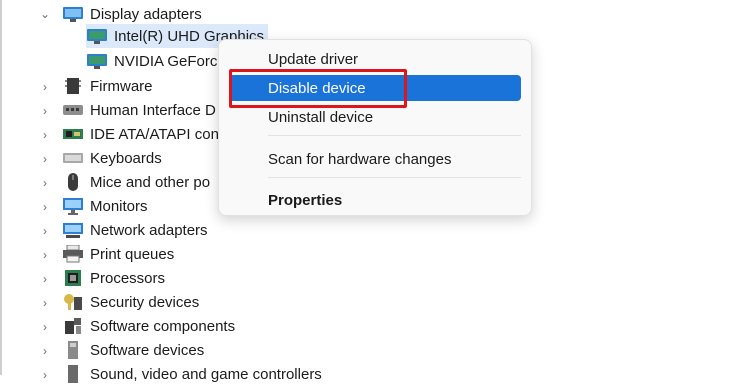  I want to click on tree-item-nvidia-geforce: NVIDIA GeForce, so click(156, 61).